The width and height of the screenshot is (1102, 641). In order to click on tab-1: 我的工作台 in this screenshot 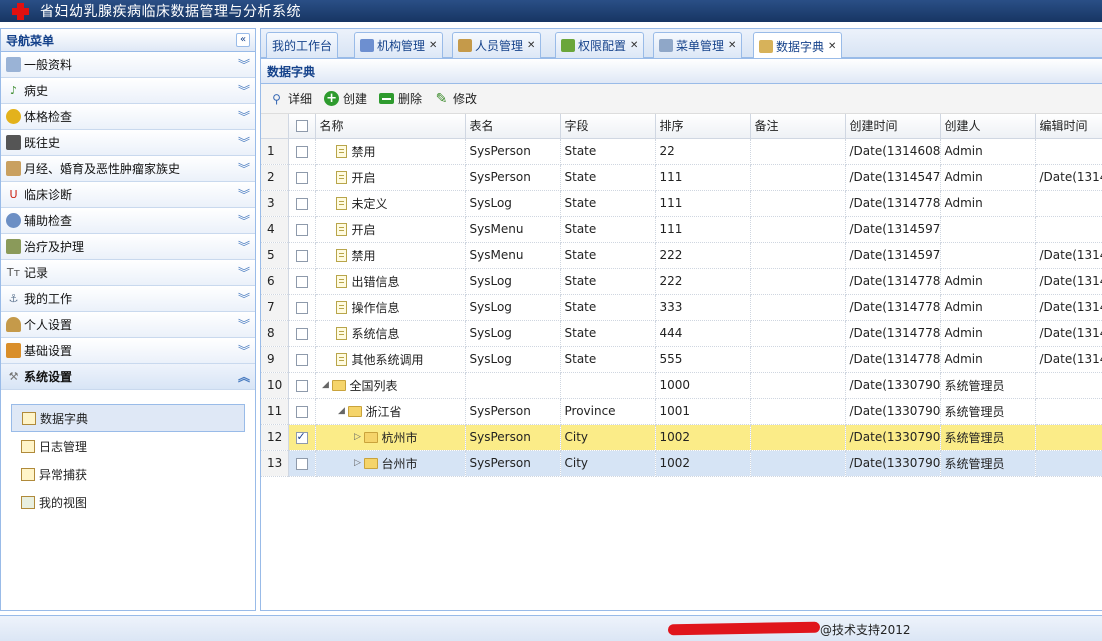, I will do `click(302, 45)`.